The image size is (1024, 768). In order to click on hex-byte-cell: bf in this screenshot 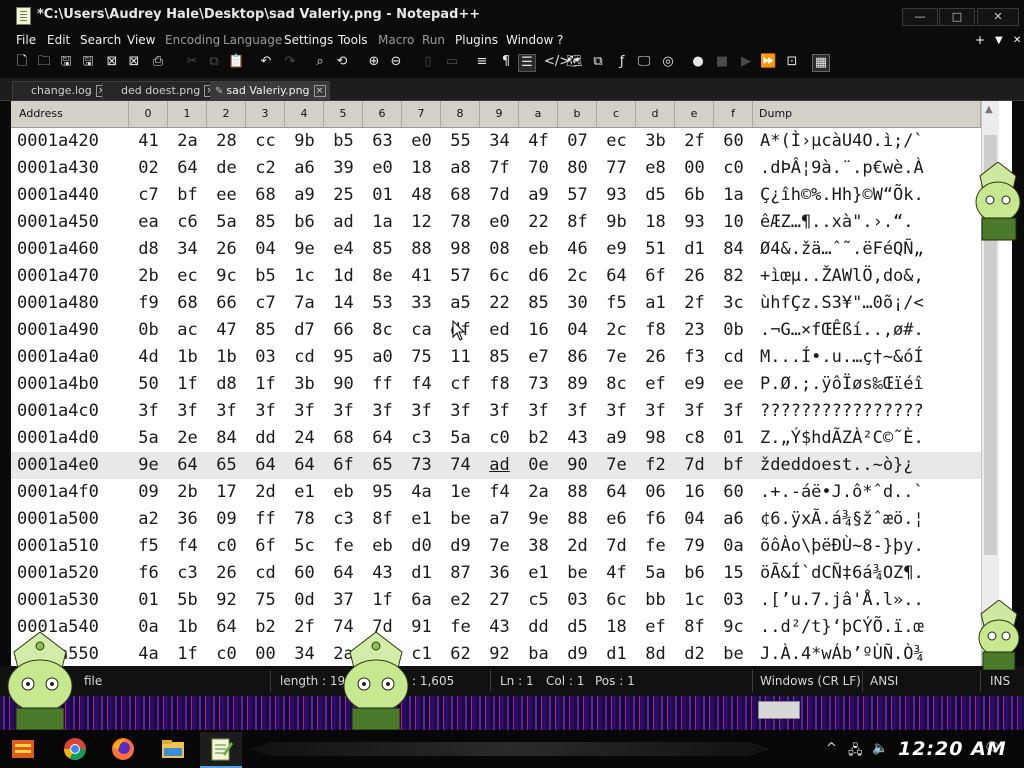, I will do `click(187, 195)`.